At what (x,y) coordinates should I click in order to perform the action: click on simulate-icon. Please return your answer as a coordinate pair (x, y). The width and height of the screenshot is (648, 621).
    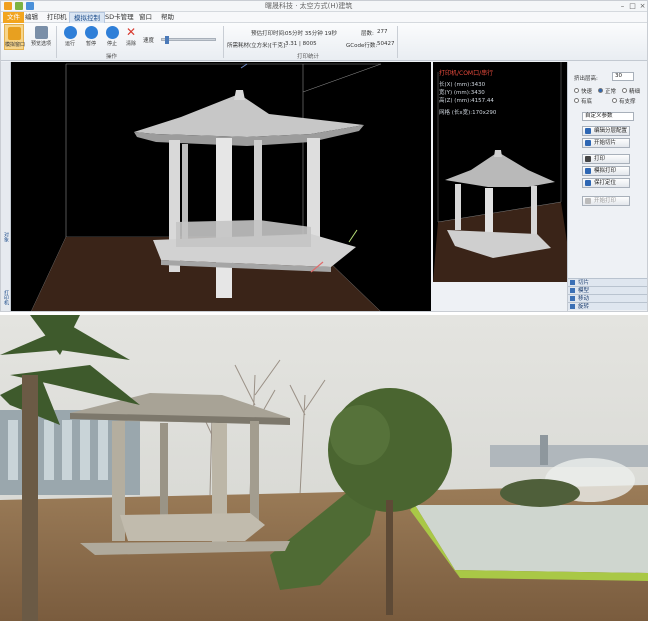
    Looking at the image, I should click on (588, 171).